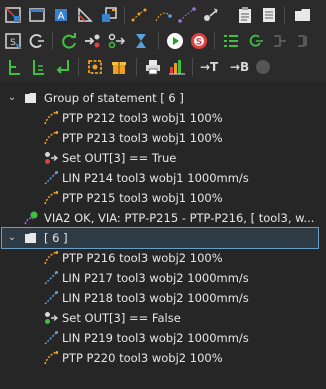  What do you see at coordinates (142, 138) in the screenshot?
I see `statement-label: PTP P213 tool3 wobj1 100%` at bounding box center [142, 138].